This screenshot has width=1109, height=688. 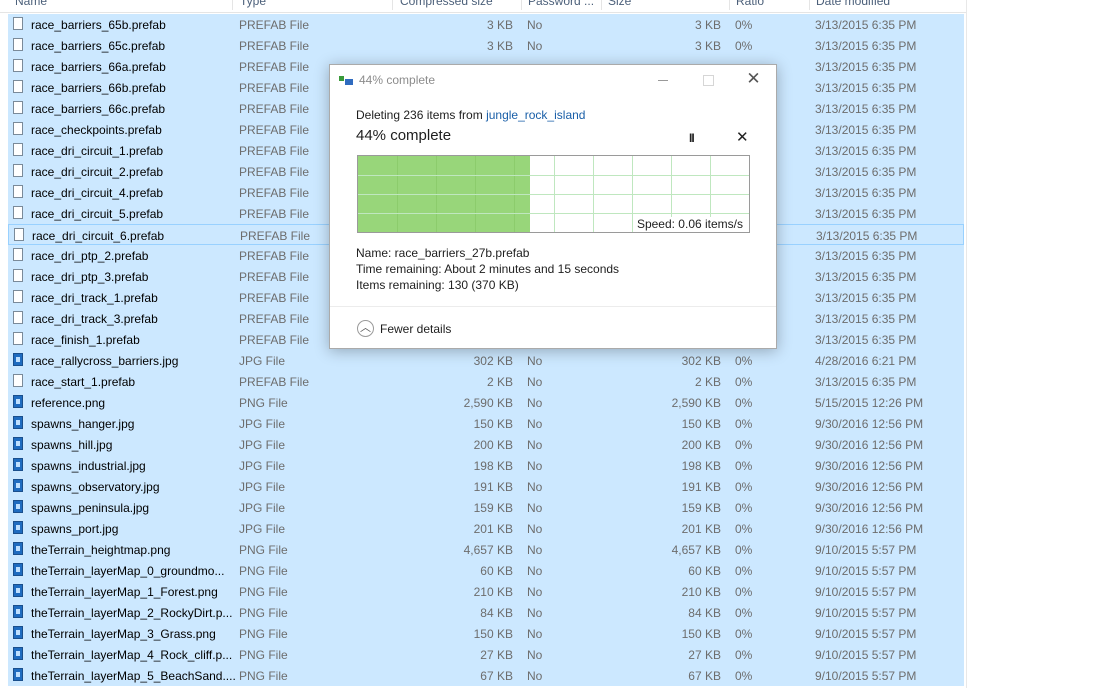 I want to click on compressed-size: 67 KB, so click(x=496, y=676).